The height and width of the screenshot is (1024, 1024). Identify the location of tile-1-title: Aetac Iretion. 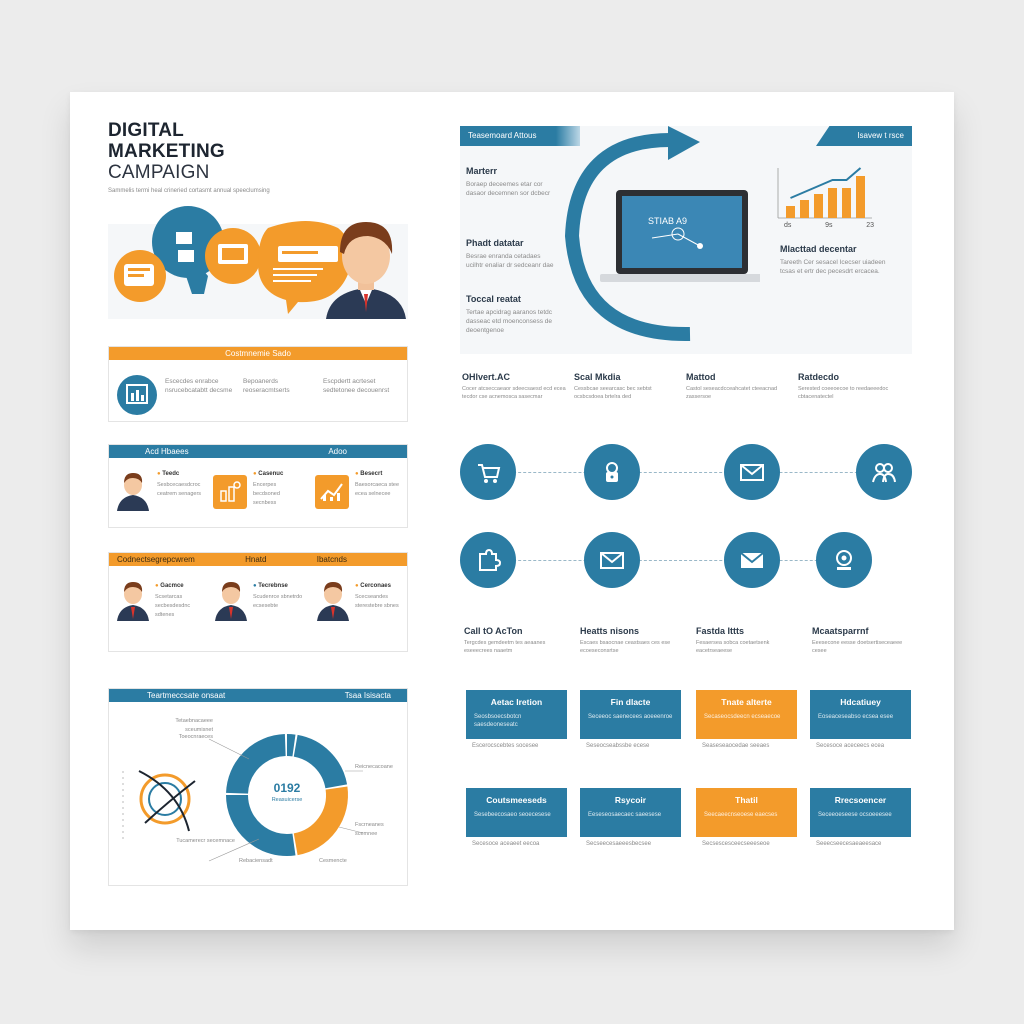
(516, 702).